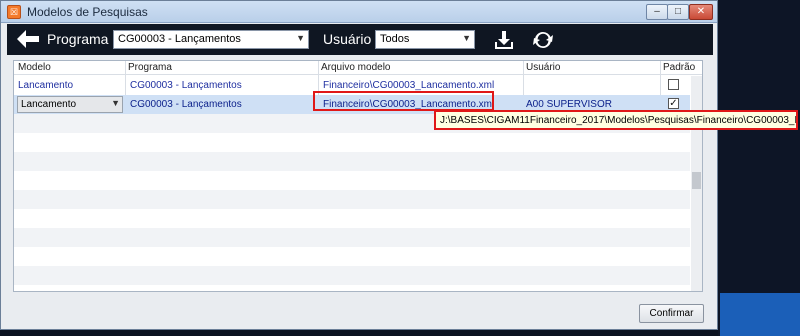  Describe the element at coordinates (759, 168) in the screenshot. I see `desktop-background` at that location.